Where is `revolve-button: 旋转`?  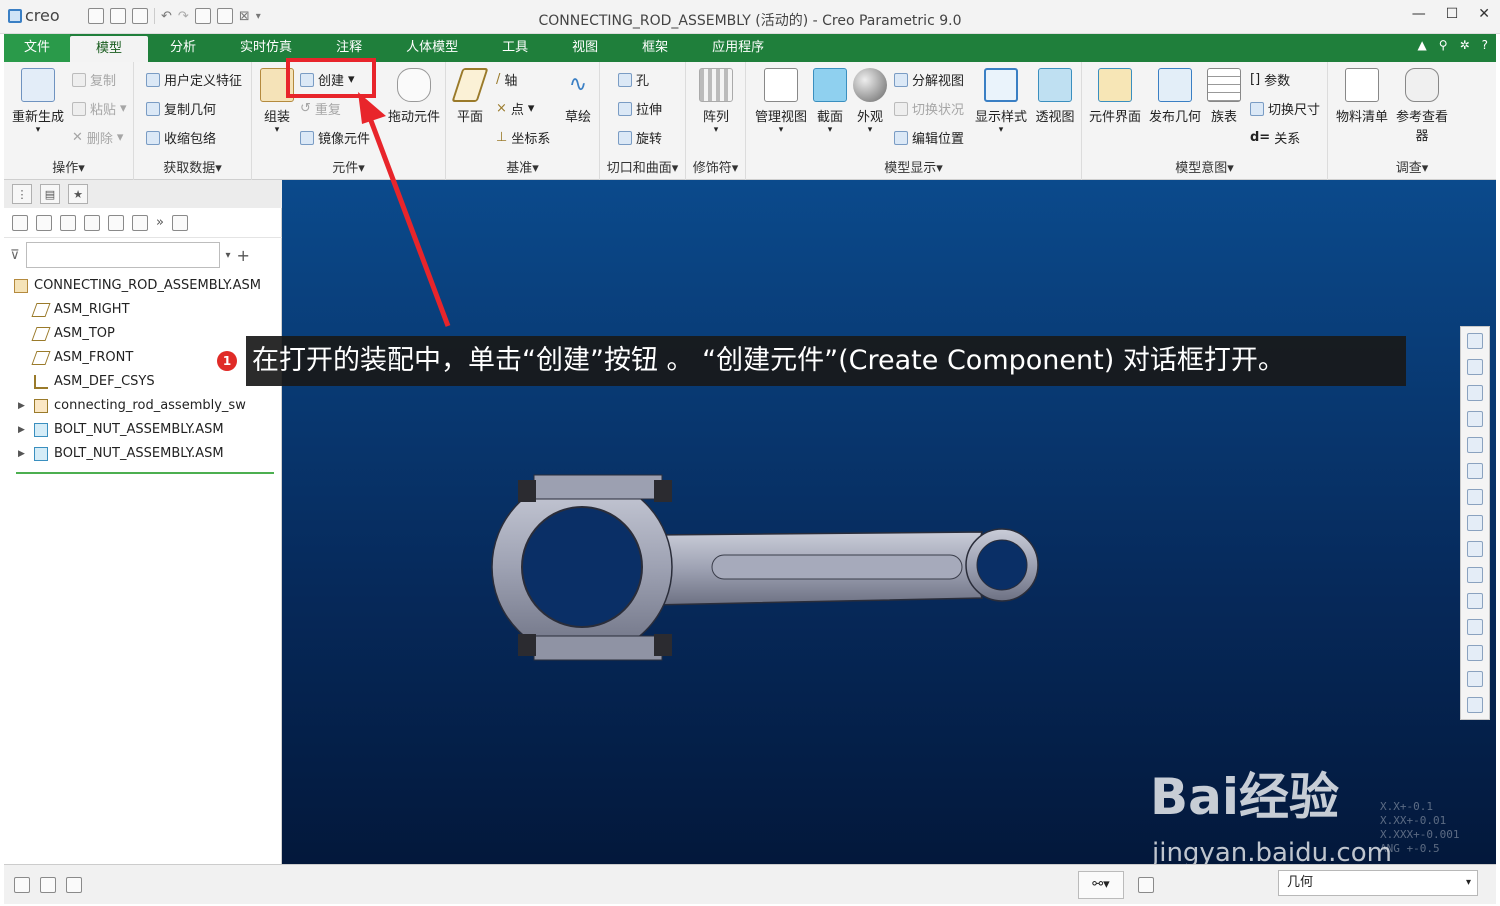
revolve-button: 旋转 is located at coordinates (640, 137).